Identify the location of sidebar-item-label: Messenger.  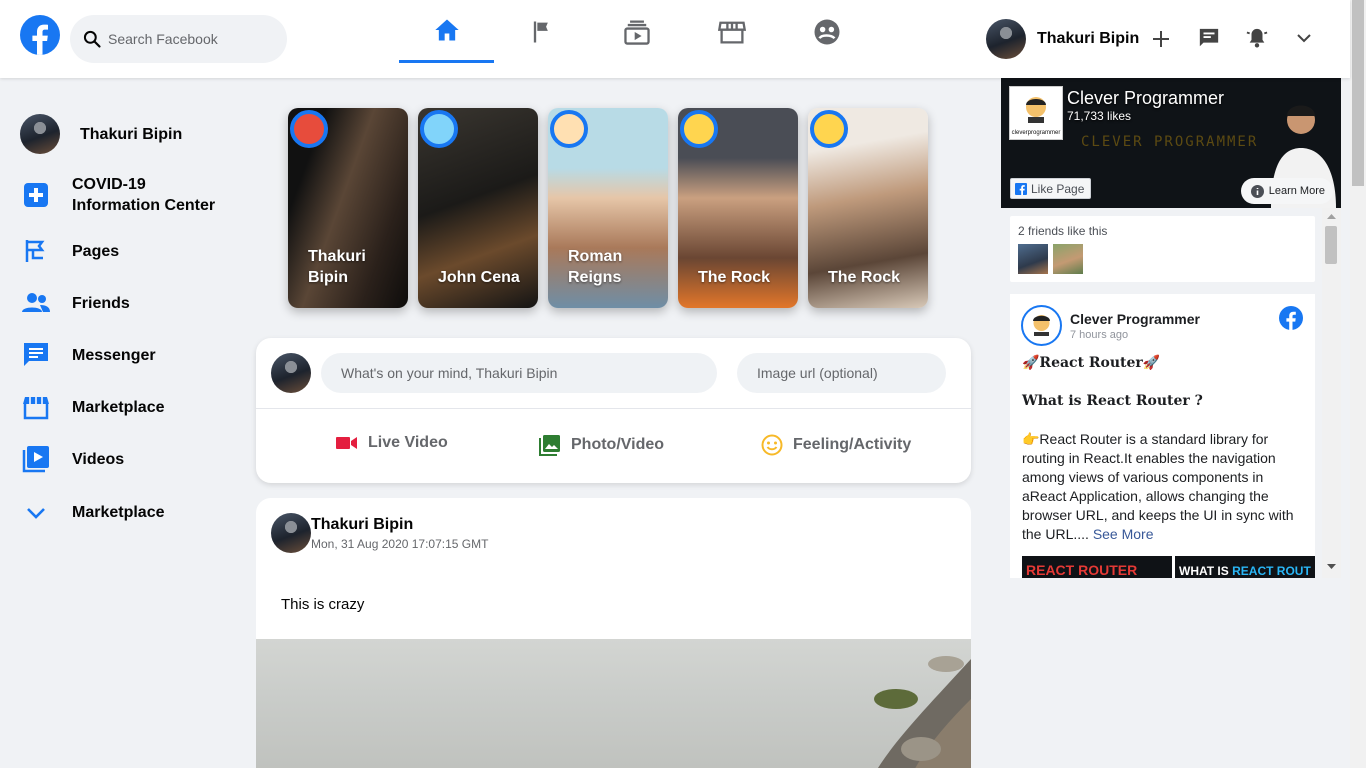
(114, 355).